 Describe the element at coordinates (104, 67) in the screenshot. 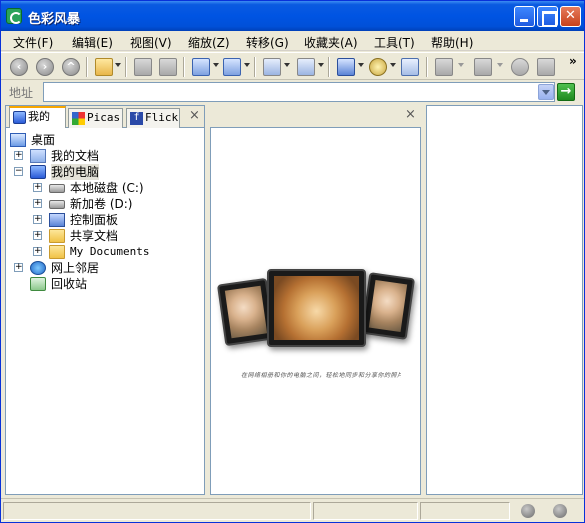

I see `folder-view-icon` at that location.